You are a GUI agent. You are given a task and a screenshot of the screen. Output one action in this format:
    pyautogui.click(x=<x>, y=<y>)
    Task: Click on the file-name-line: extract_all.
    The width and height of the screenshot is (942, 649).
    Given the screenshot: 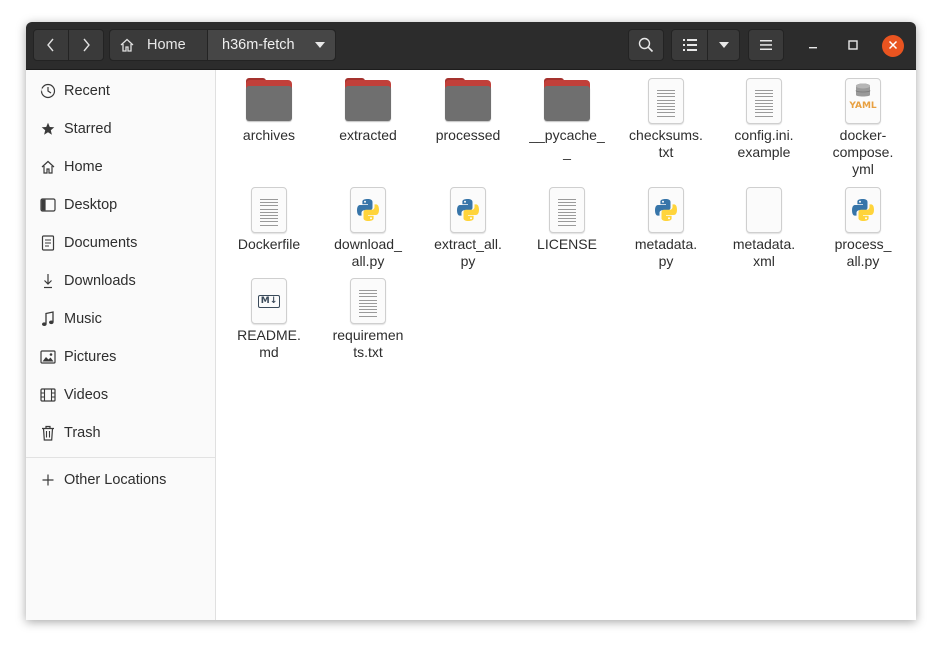 What is the action you would take?
    pyautogui.click(x=468, y=244)
    